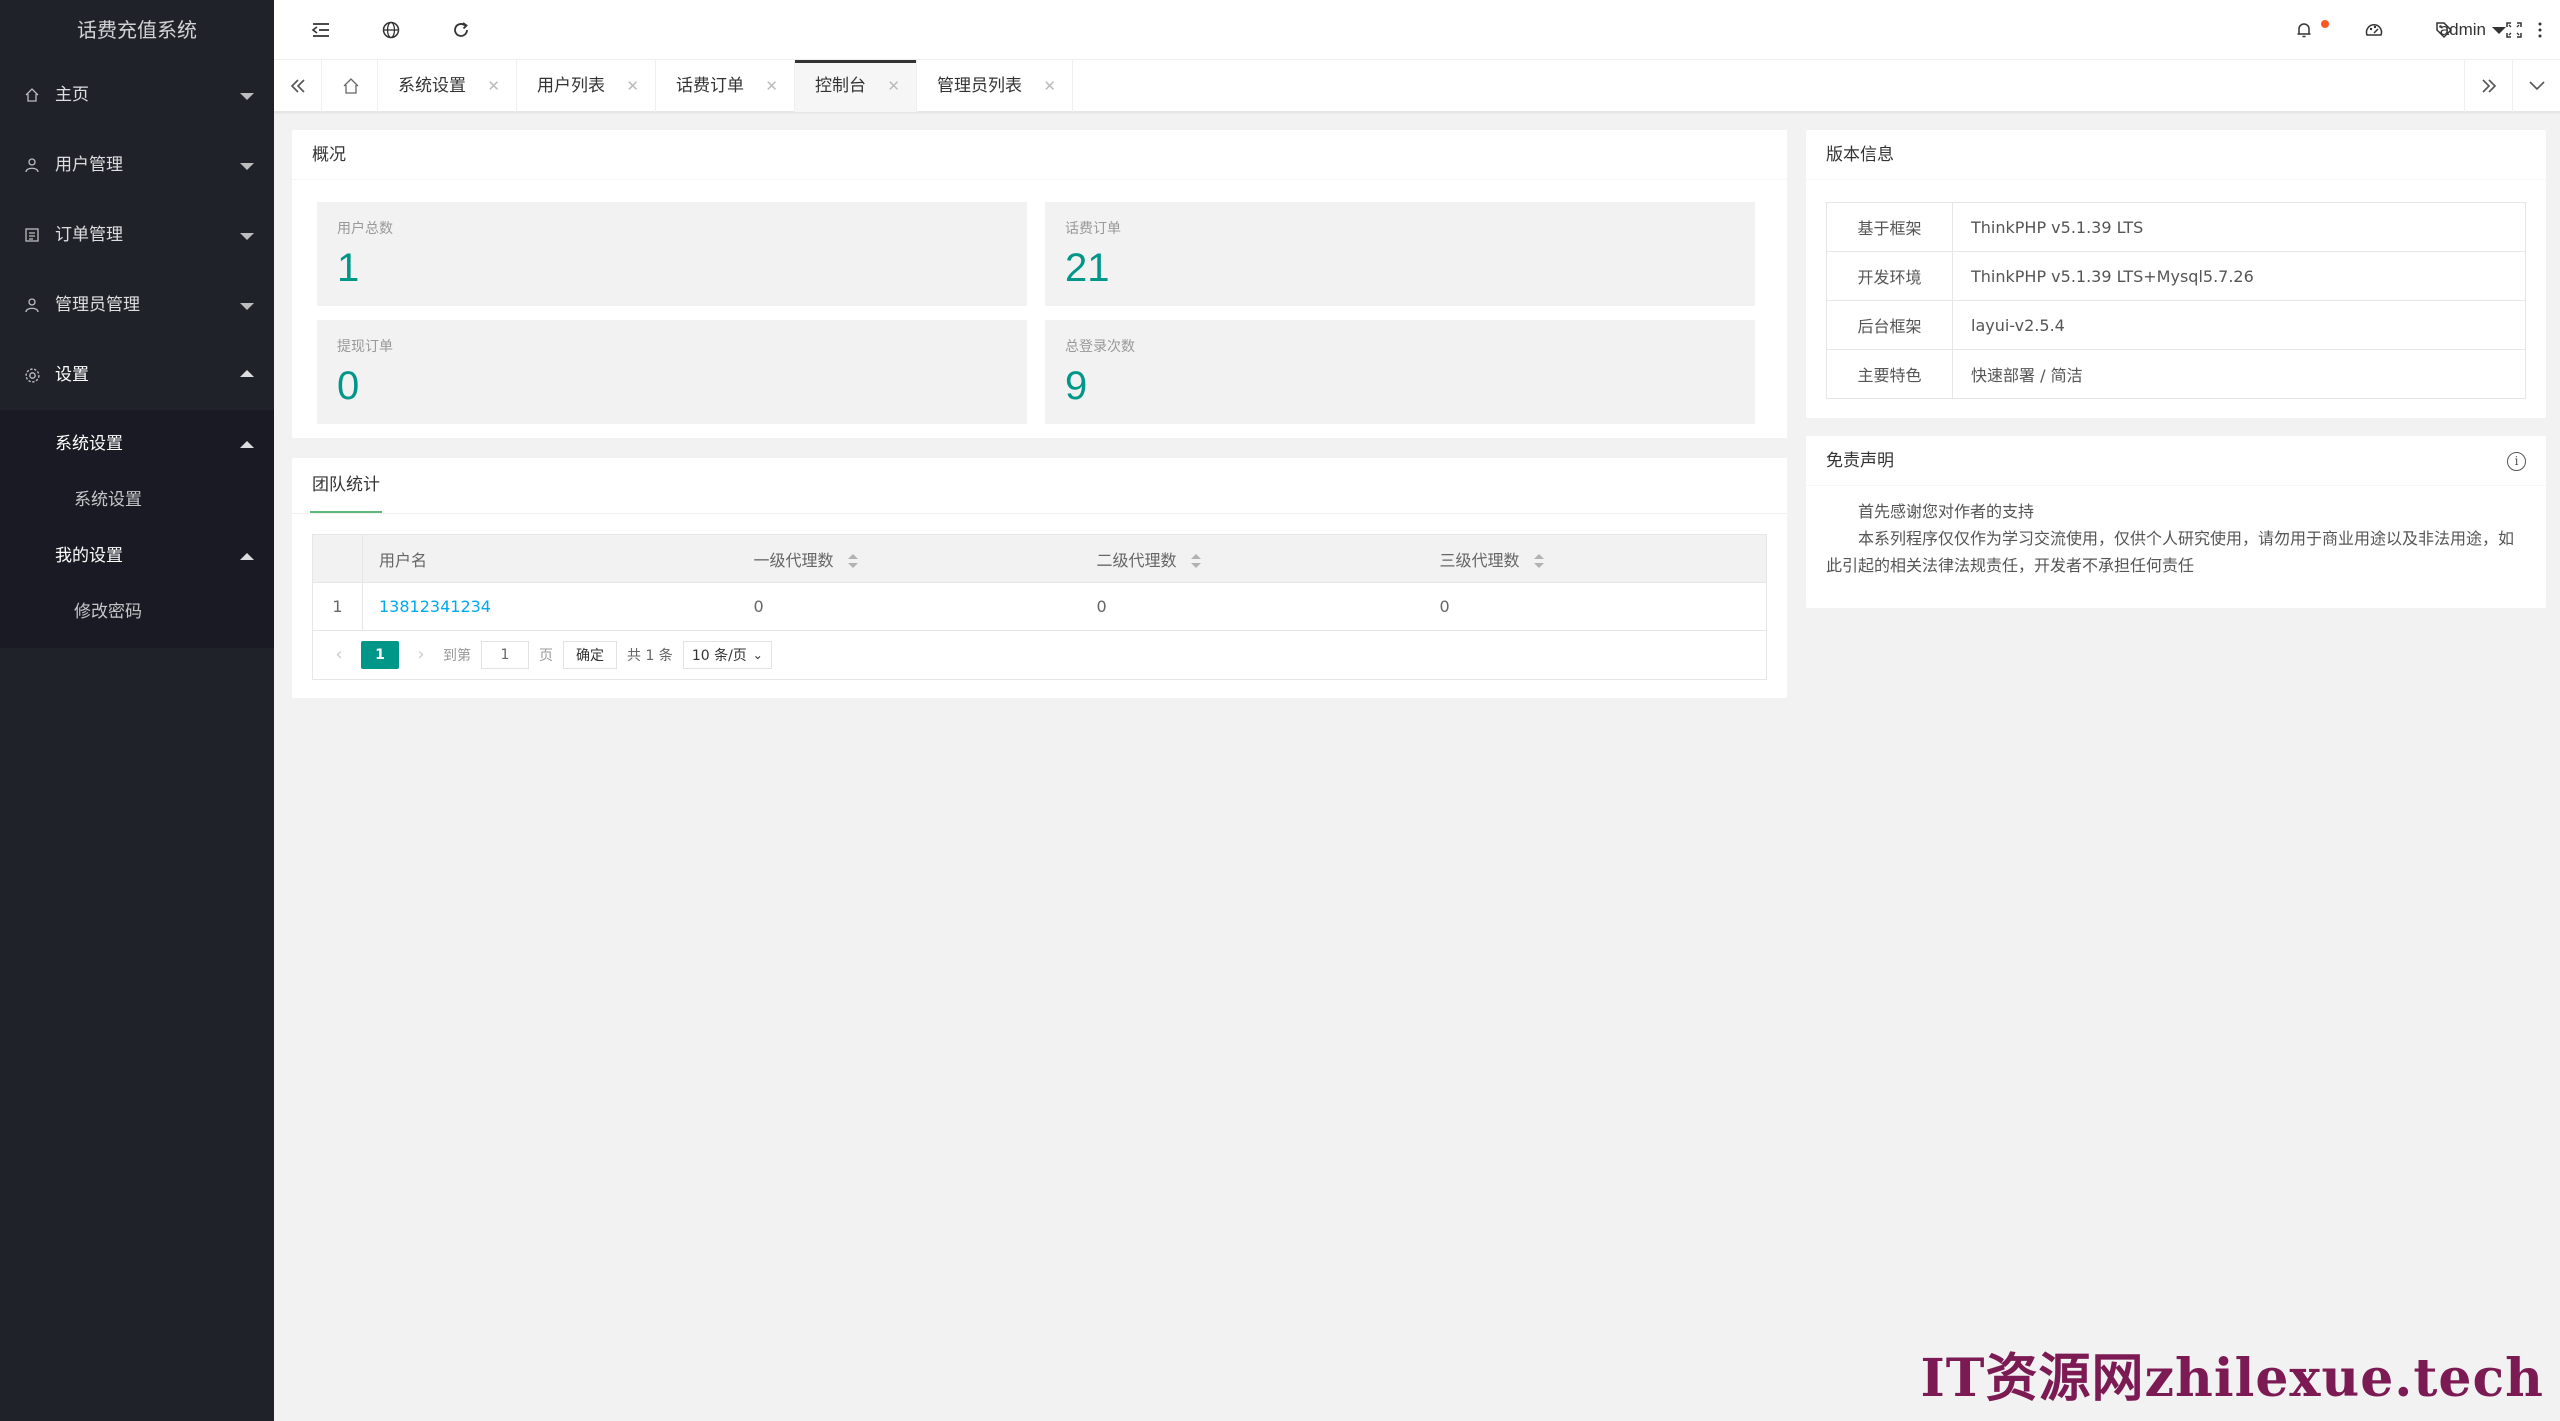 This screenshot has height=1421, width=2560. Describe the element at coordinates (365, 229) in the screenshot. I see `stat-label: 用户总数` at that location.